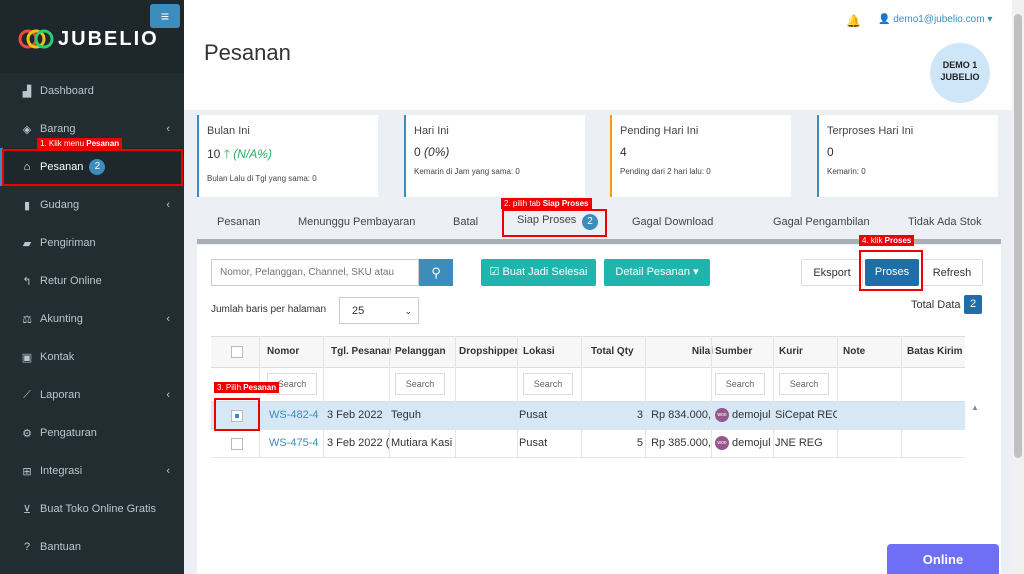 The width and height of the screenshot is (1024, 574). What do you see at coordinates (92, 395) in the screenshot?
I see `sidebar-item-laporan: ⟋ Laporan ‹` at bounding box center [92, 395].